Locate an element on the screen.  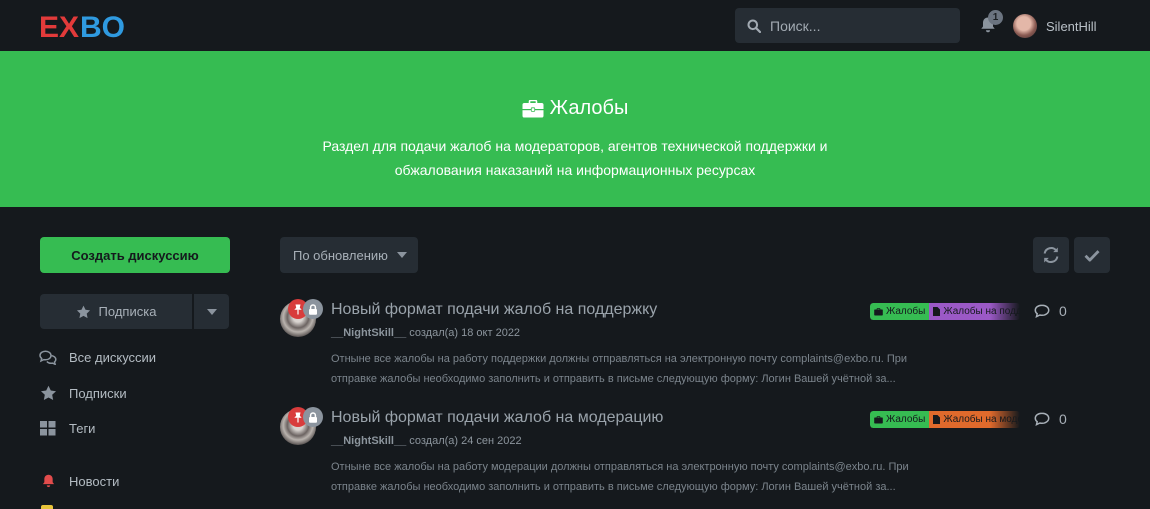
discussion-created: создал(а) 18 окт 2022 is located at coordinates (465, 333).